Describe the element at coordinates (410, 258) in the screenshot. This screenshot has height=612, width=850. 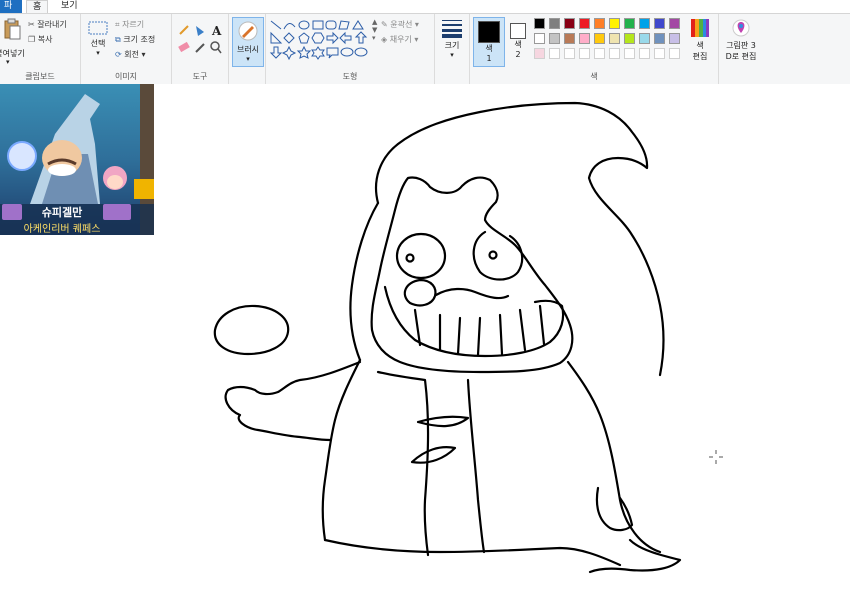
I see `left-pupil` at that location.